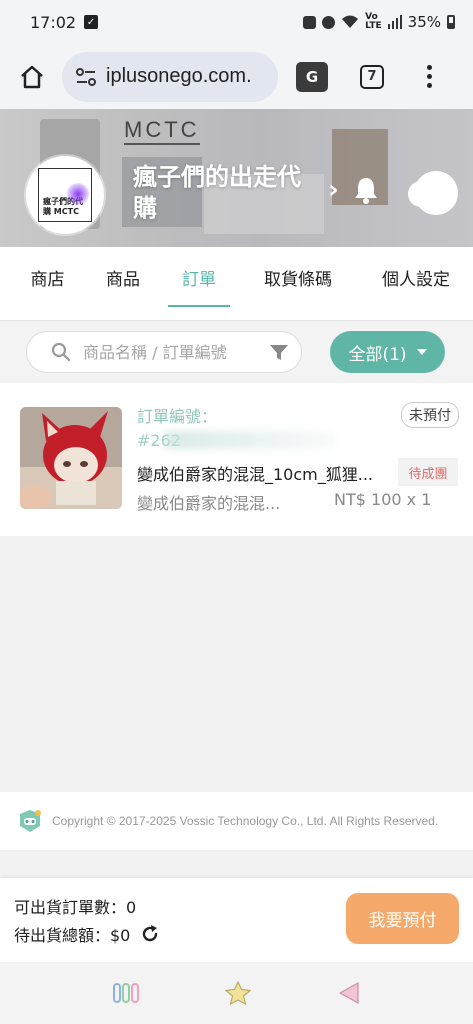  Describe the element at coordinates (429, 76) in the screenshot. I see `browser-menu-button` at that location.